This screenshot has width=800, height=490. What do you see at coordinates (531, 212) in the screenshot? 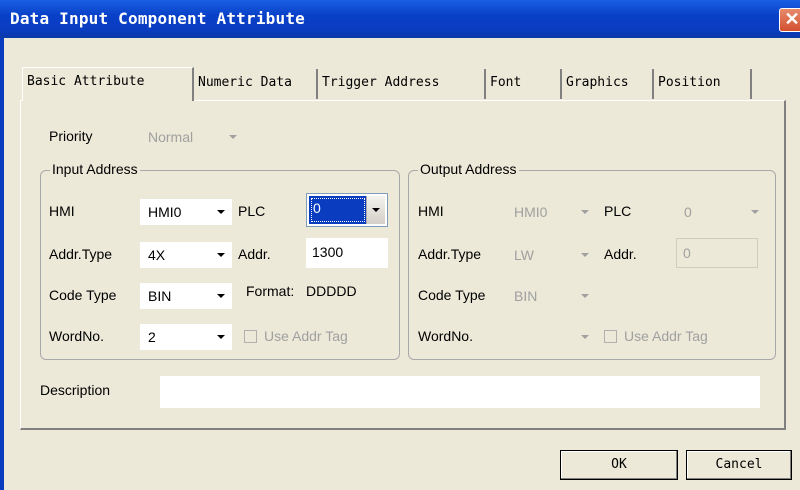
I see `output-hmi-value: HMI0` at bounding box center [531, 212].